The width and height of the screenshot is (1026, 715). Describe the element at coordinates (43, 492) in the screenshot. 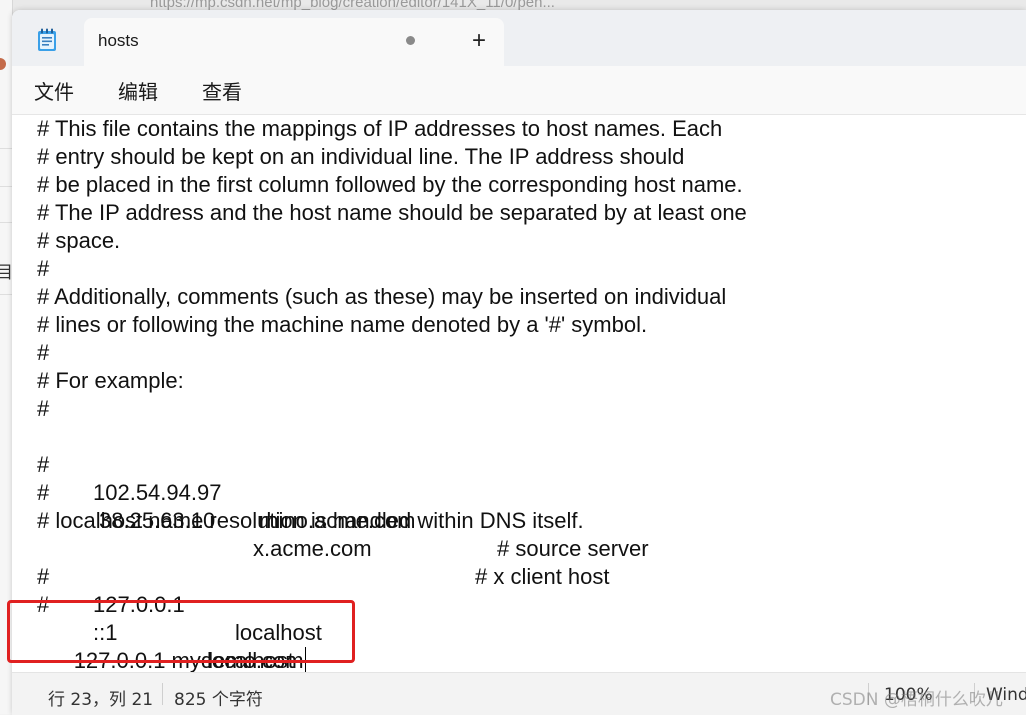

I see `example-hash: #` at that location.